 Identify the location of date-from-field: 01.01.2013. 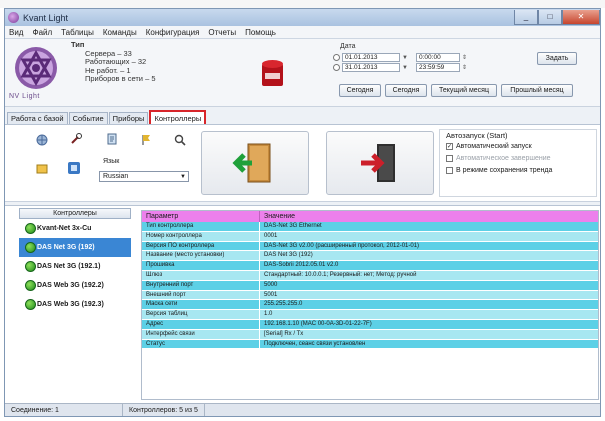
(371, 57).